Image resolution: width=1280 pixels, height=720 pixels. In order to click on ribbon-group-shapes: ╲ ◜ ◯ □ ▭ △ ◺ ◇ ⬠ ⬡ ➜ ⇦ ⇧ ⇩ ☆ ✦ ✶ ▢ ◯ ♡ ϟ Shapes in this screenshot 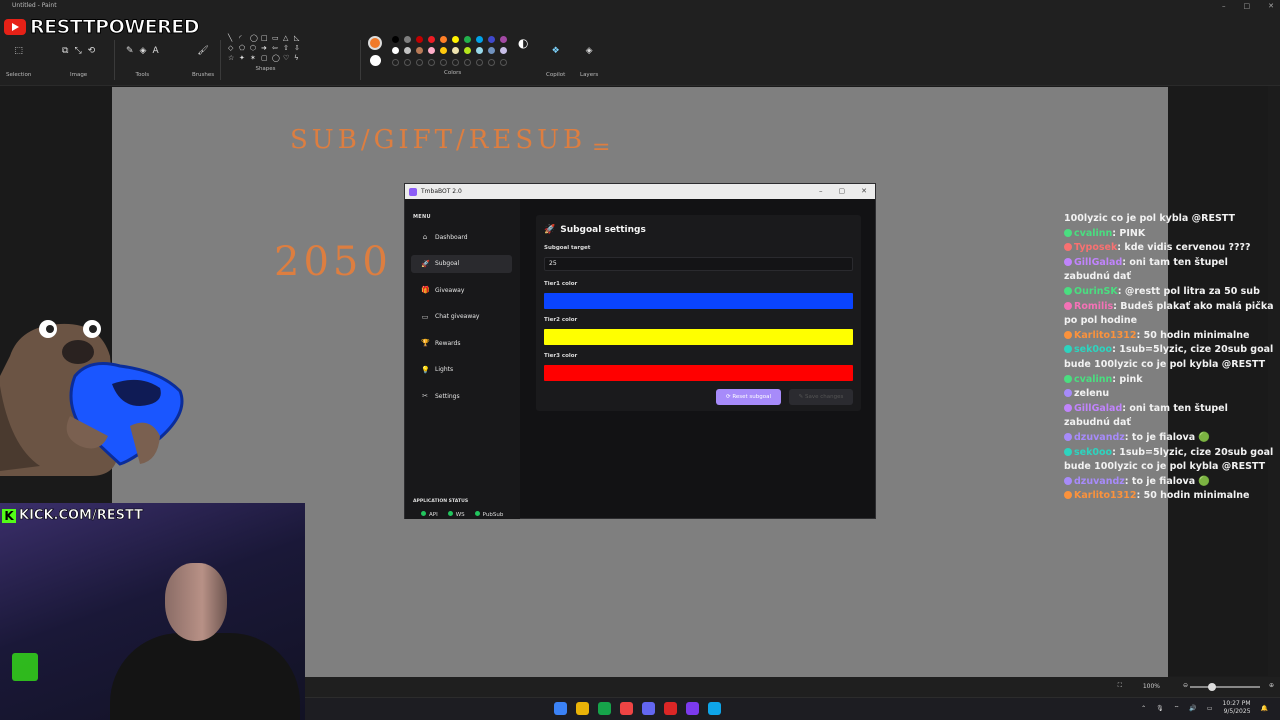, I will do `click(265, 53)`.